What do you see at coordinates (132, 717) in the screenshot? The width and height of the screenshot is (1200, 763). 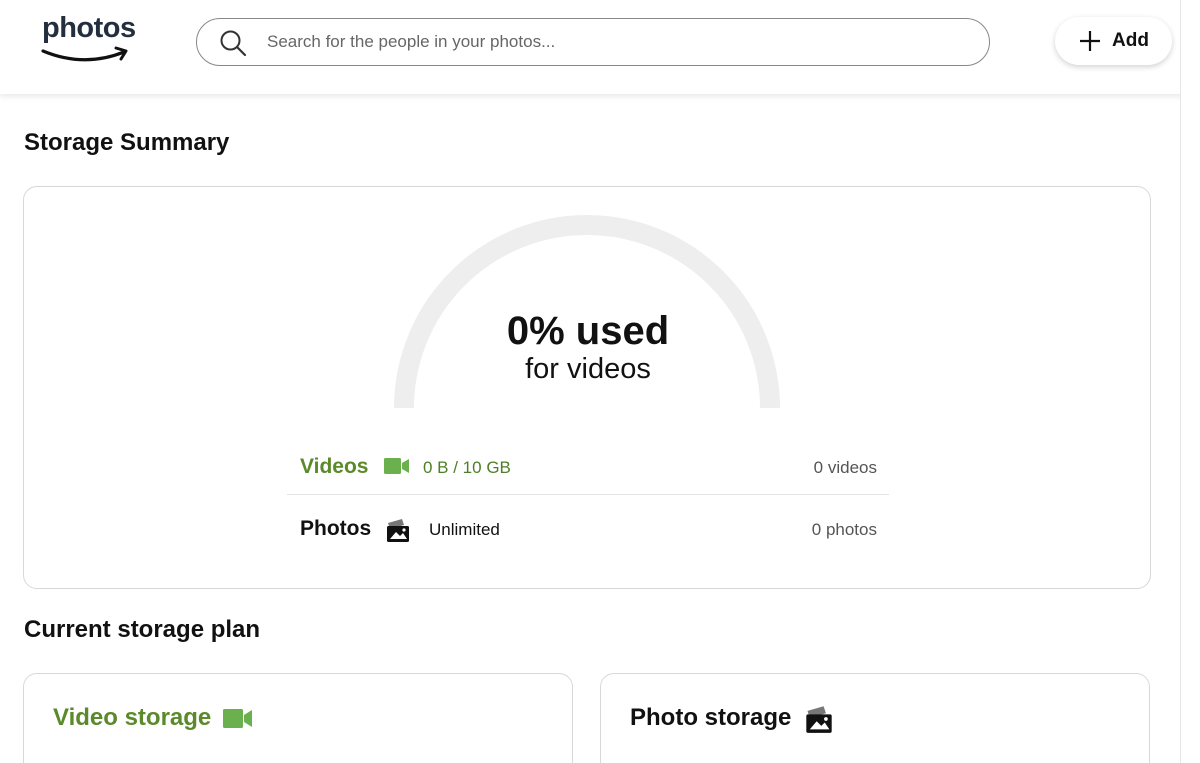 I see `video-storage-title: Video storage` at bounding box center [132, 717].